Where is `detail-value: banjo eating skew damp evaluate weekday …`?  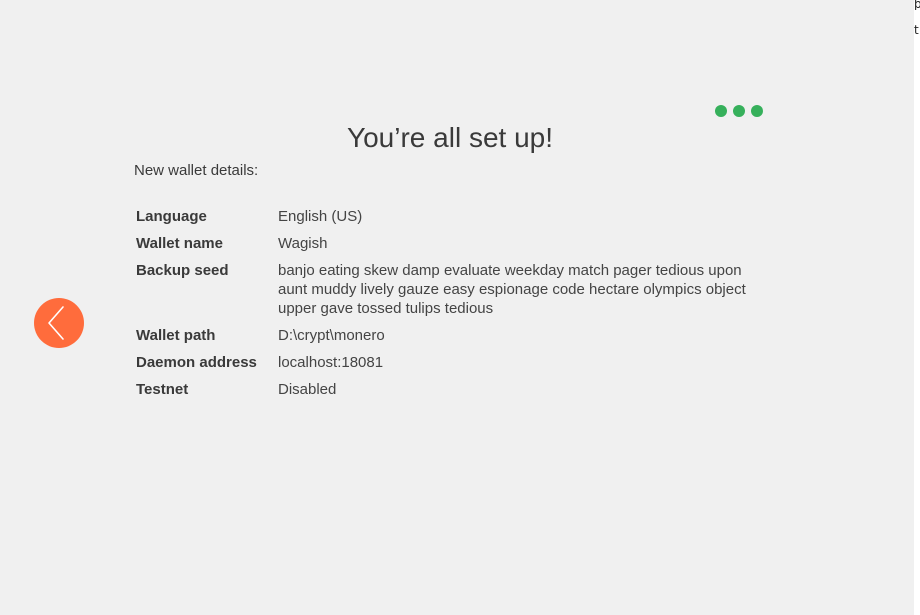
detail-value: banjo eating skew damp evaluate weekday … is located at coordinates (512, 289).